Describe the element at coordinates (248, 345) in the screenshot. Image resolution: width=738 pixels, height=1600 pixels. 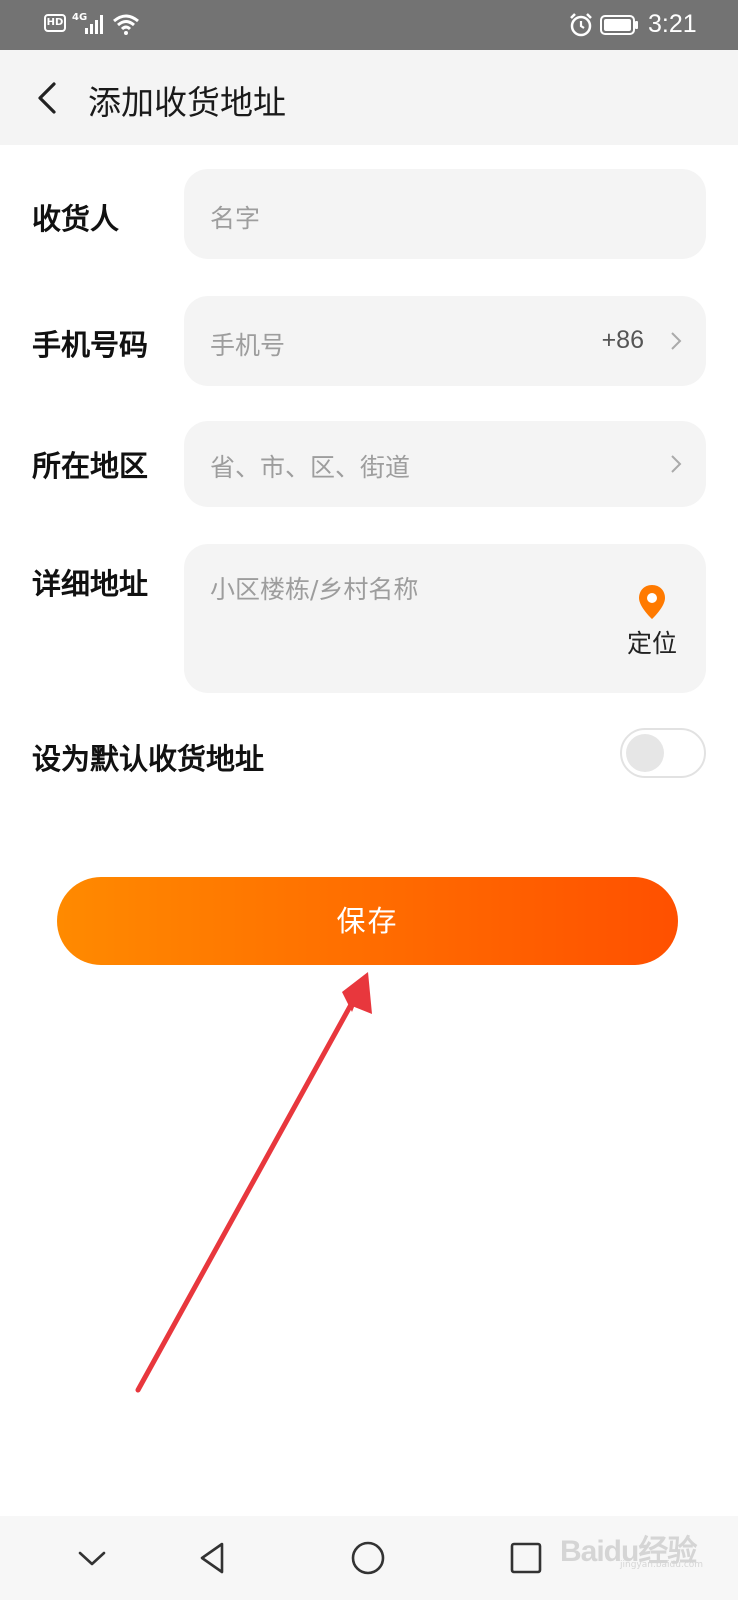
I see `phone-placeholder: 手机号` at that location.